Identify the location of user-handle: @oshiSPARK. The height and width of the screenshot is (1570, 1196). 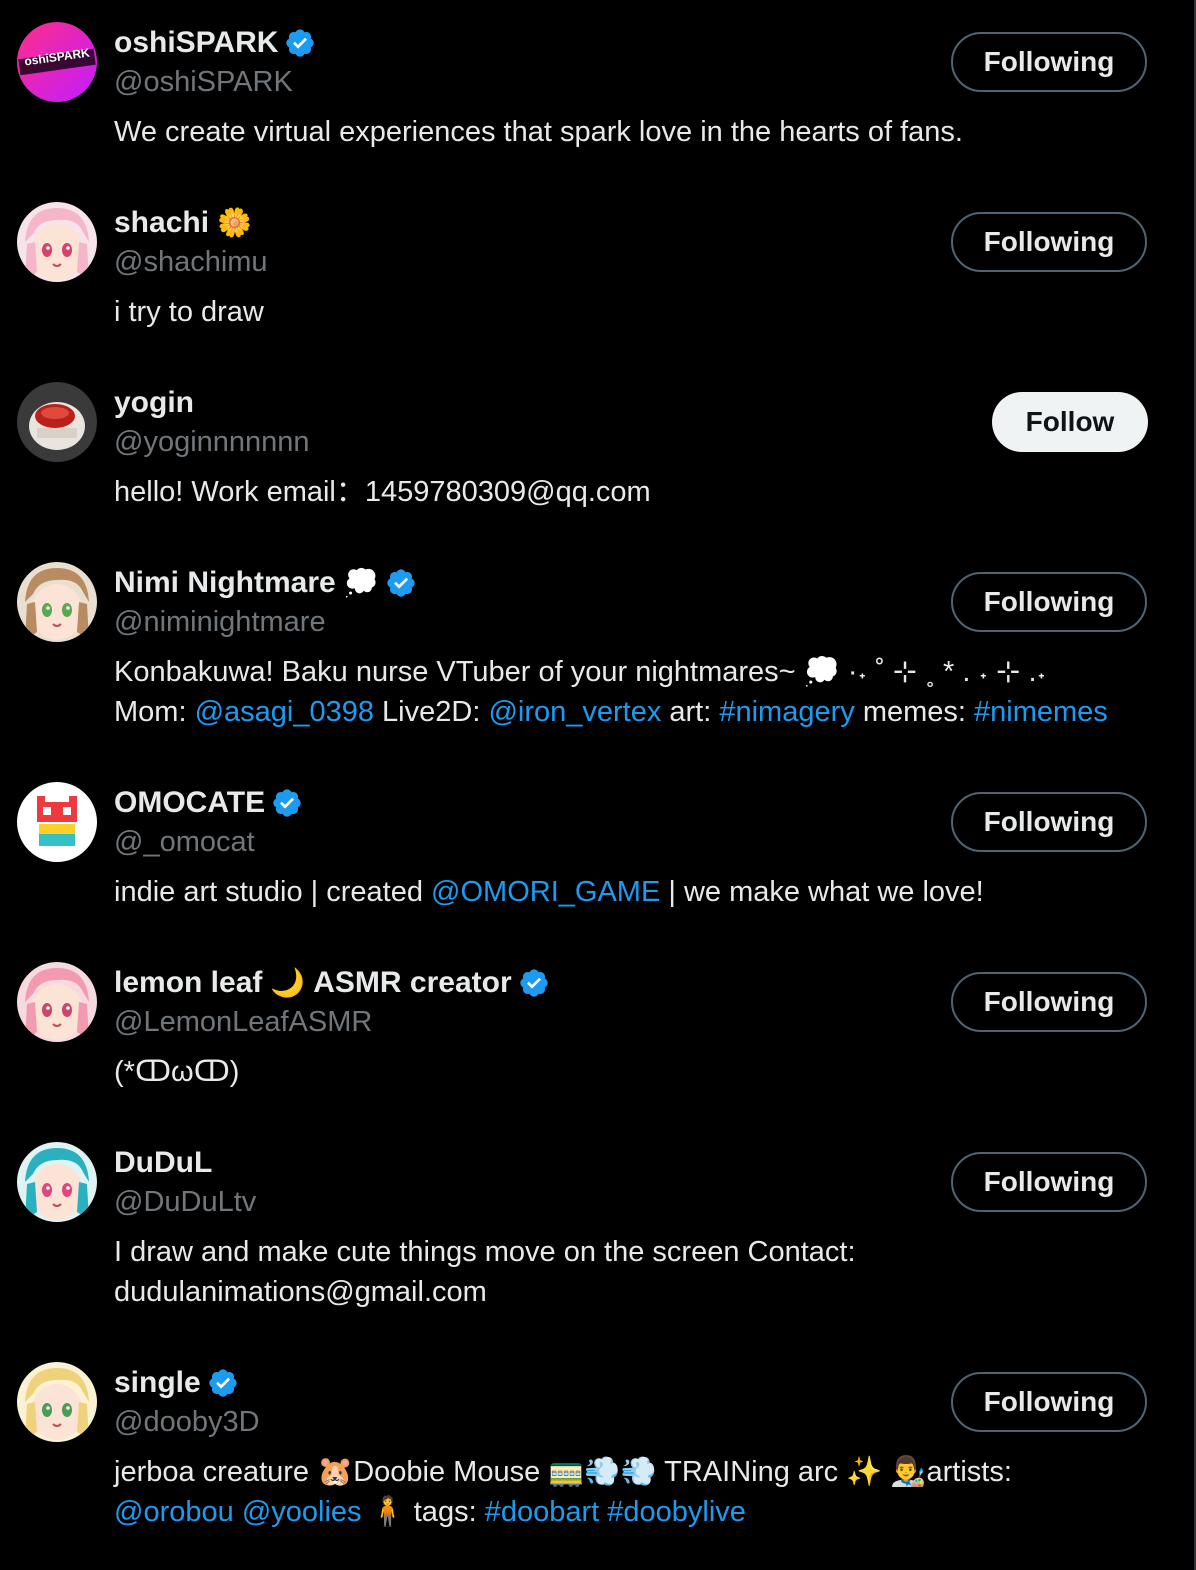
(203, 82).